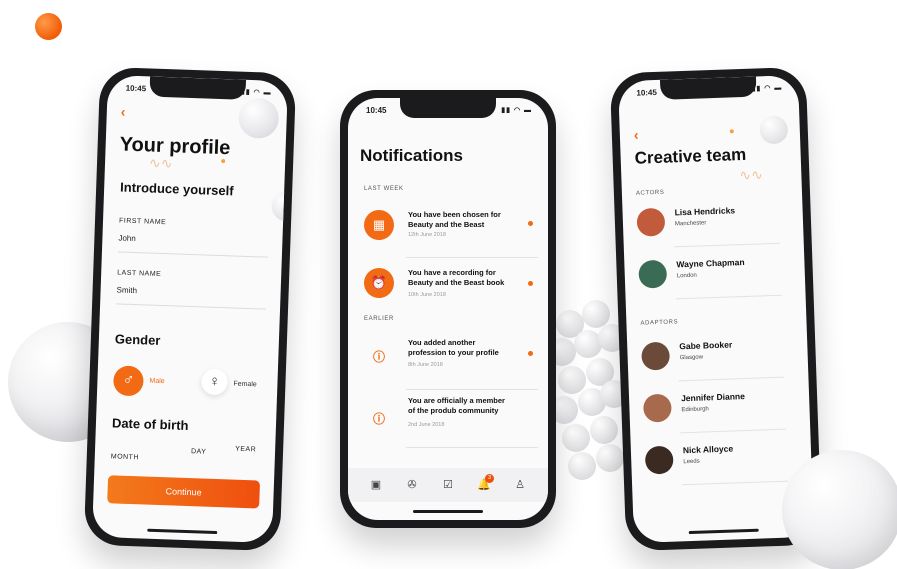  What do you see at coordinates (520, 485) in the screenshot?
I see `user-icon: ♙` at bounding box center [520, 485].